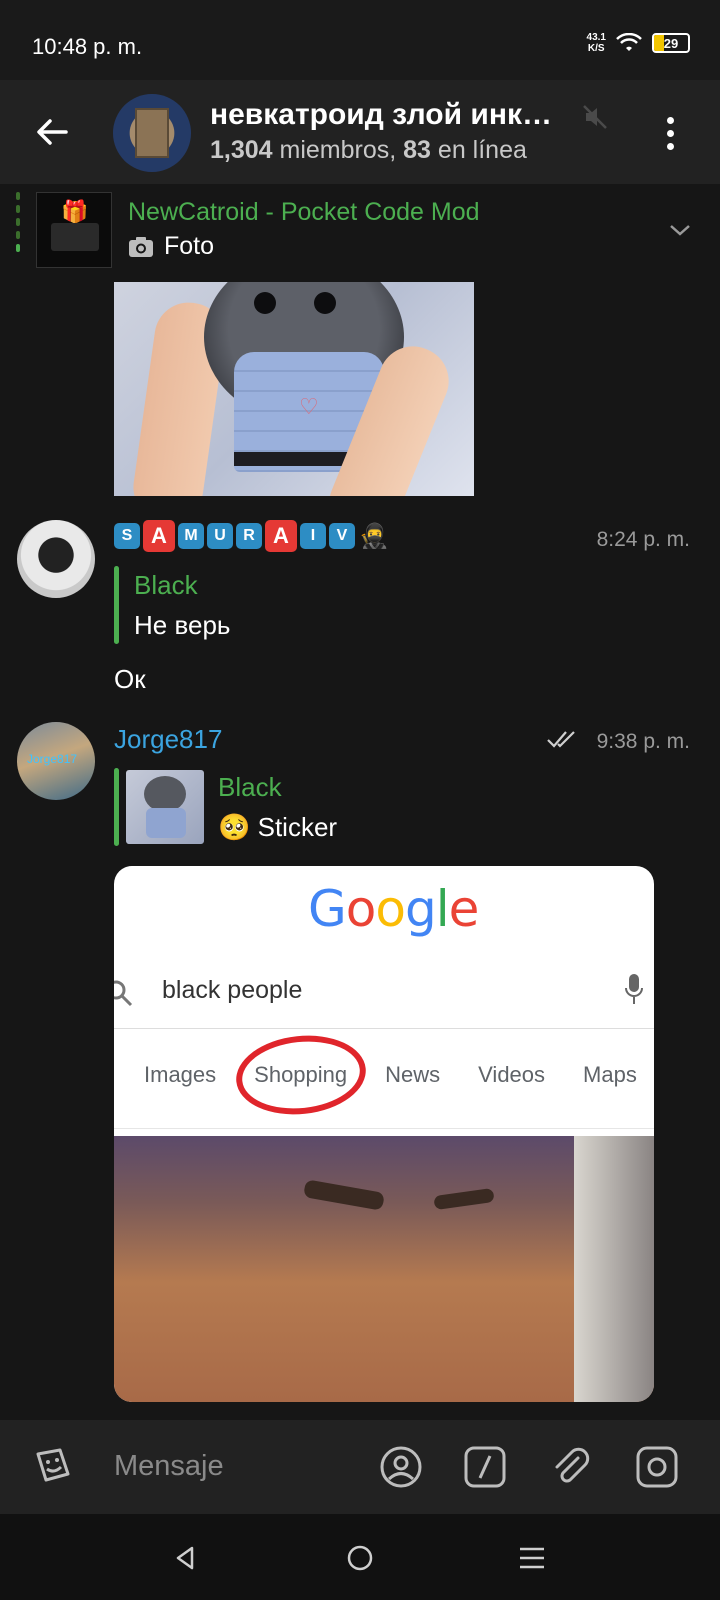 Image resolution: width=720 pixels, height=1600 pixels. I want to click on sender-name-samuraiv: S A M U R A I V 🥷, so click(252, 536).